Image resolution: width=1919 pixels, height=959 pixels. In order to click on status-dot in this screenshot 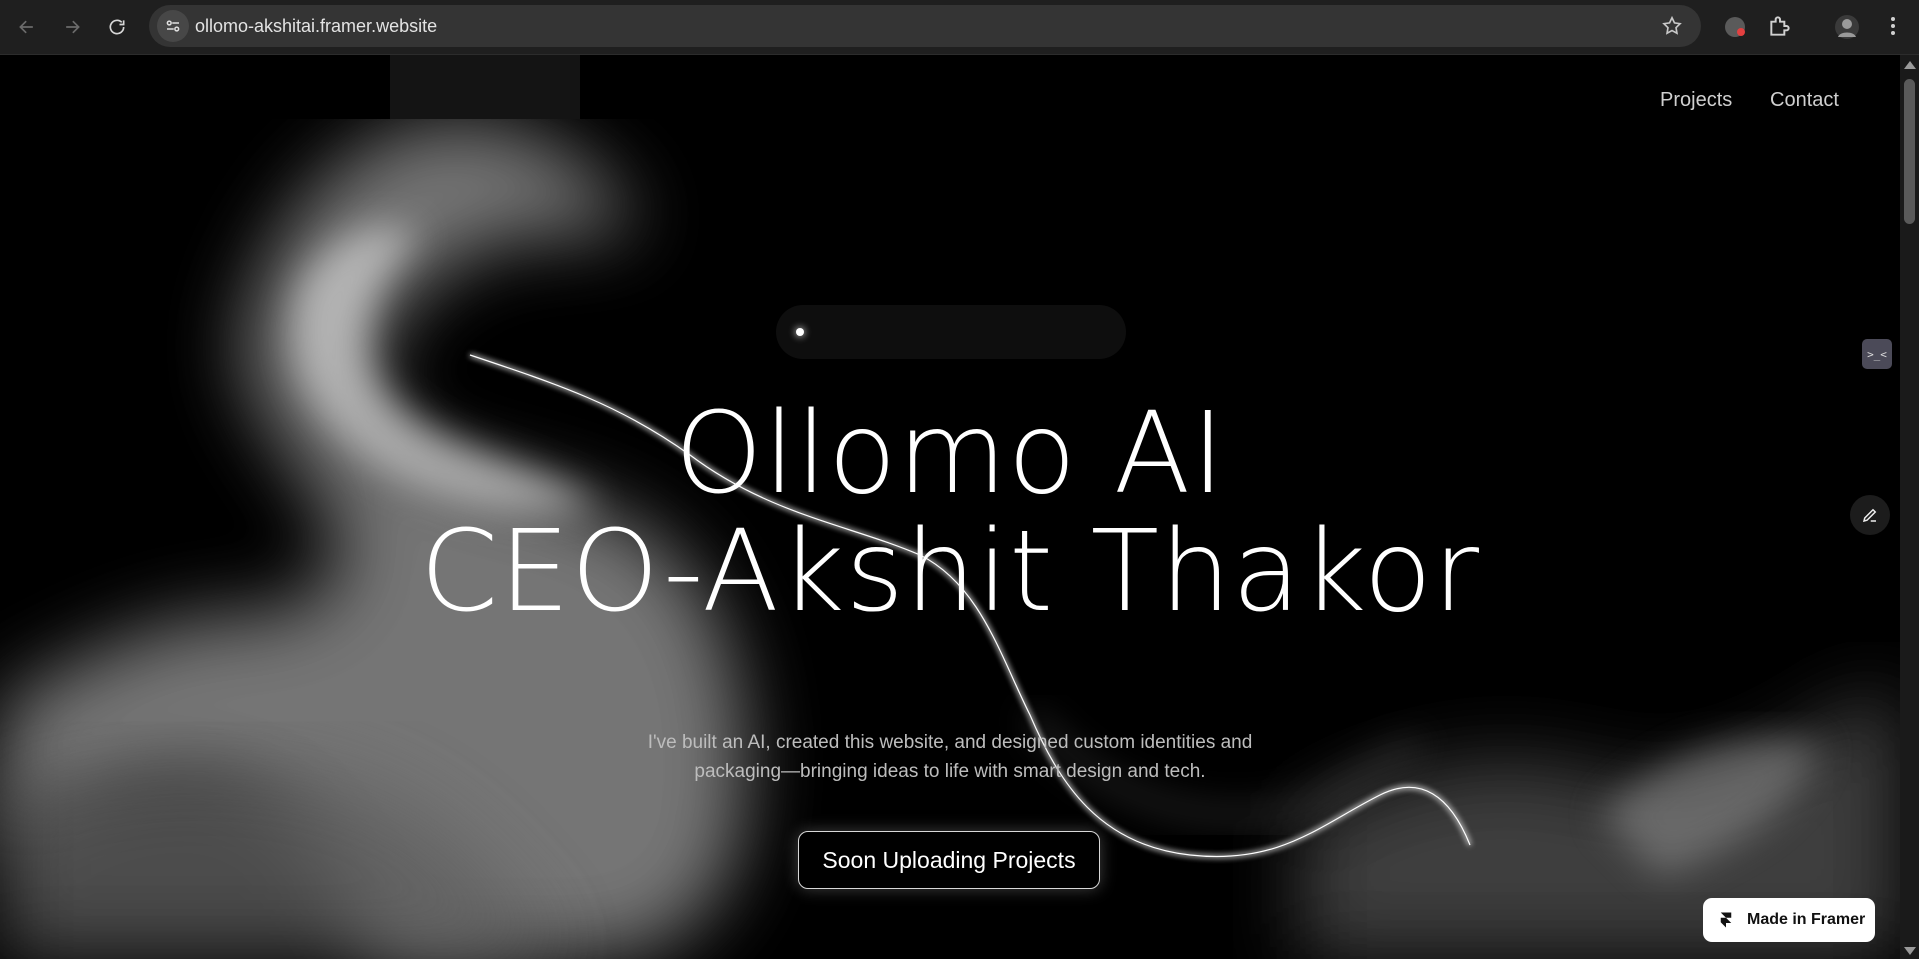, I will do `click(800, 332)`.